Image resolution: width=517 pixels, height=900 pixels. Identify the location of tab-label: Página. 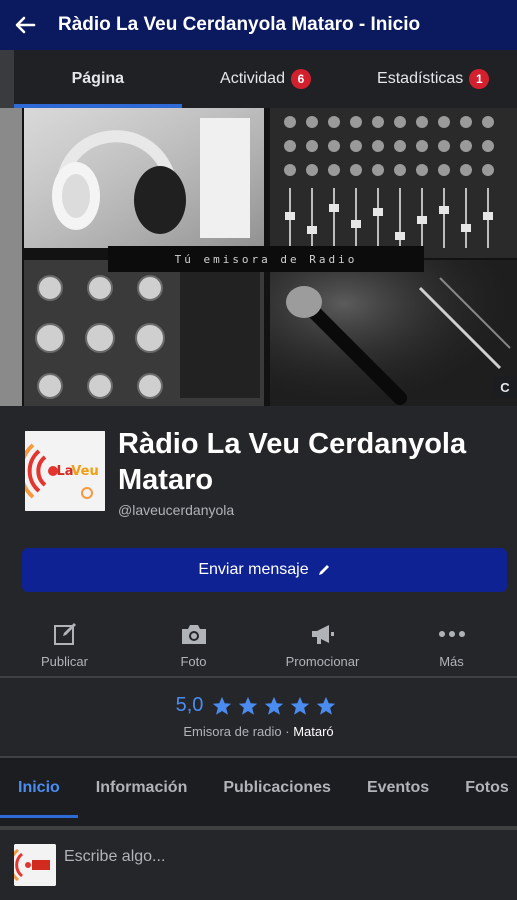
(98, 78).